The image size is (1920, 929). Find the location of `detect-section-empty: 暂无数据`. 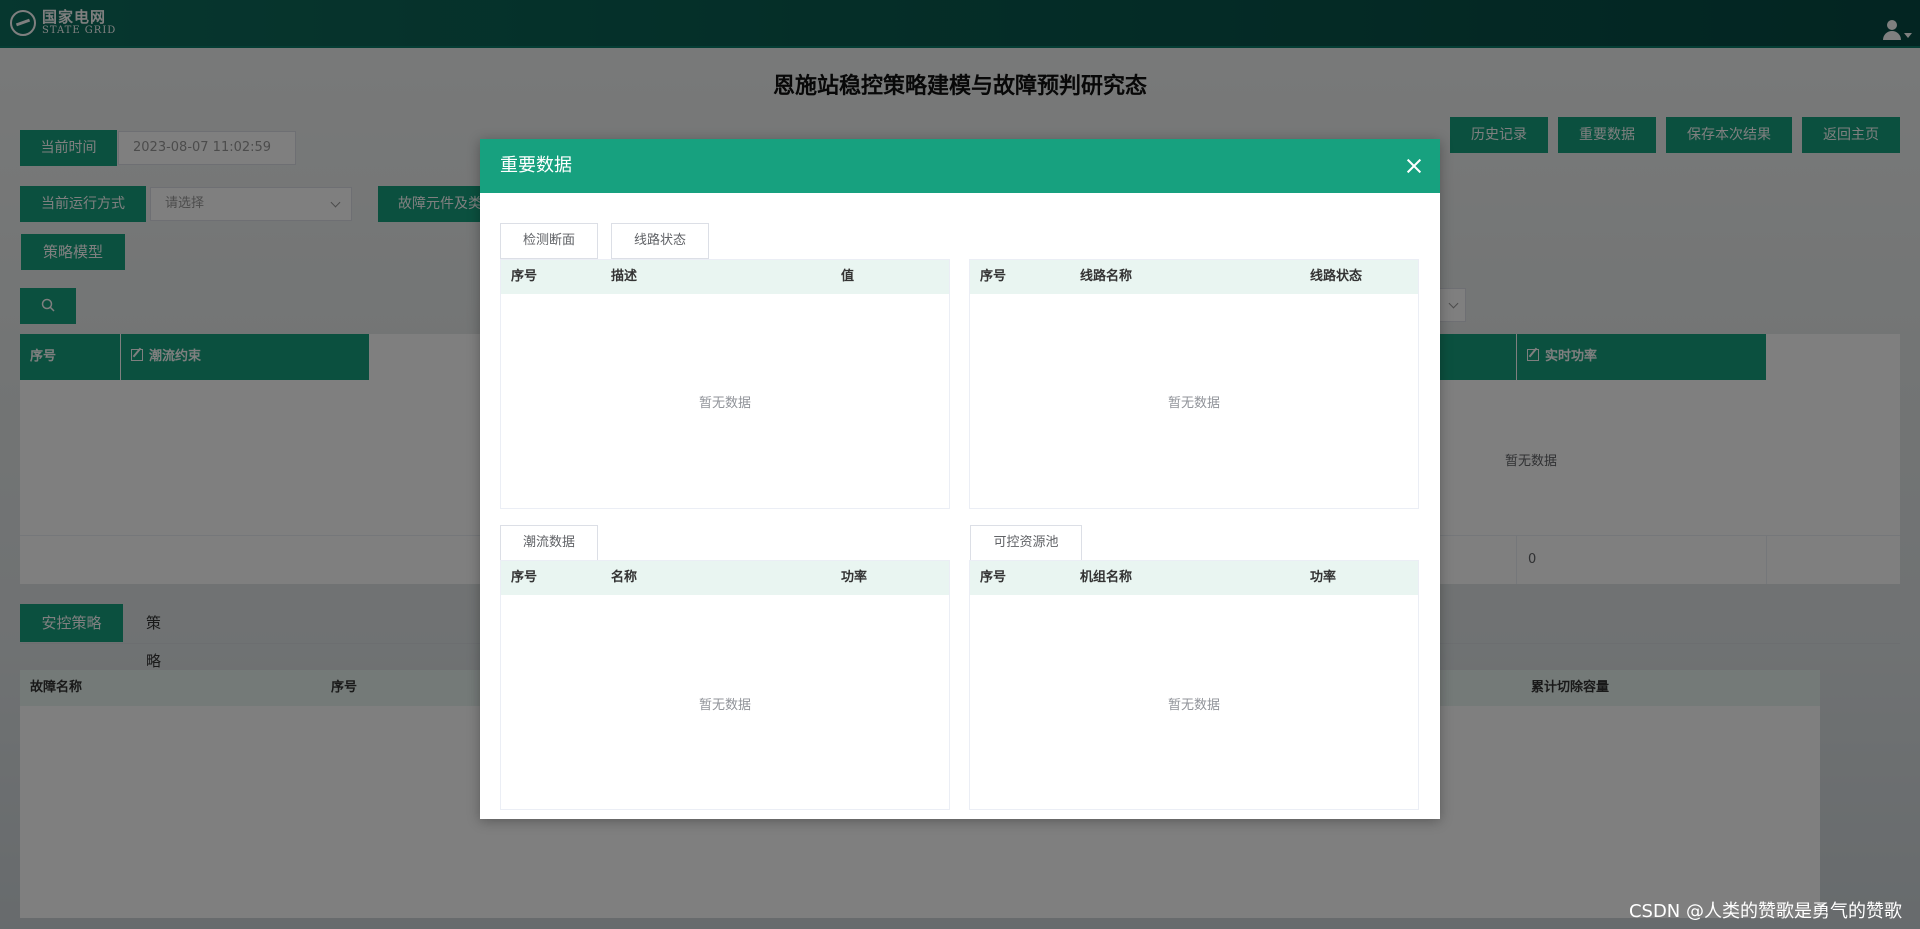

detect-section-empty: 暂无数据 is located at coordinates (724, 403).